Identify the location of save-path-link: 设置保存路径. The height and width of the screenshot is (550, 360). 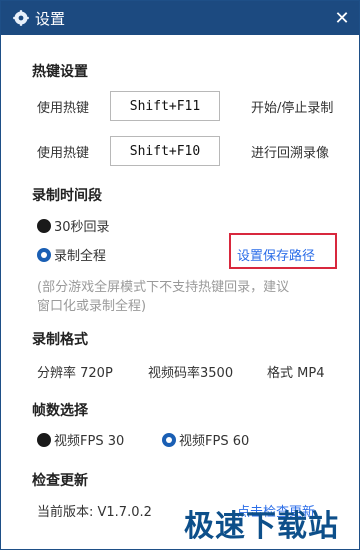
(276, 254).